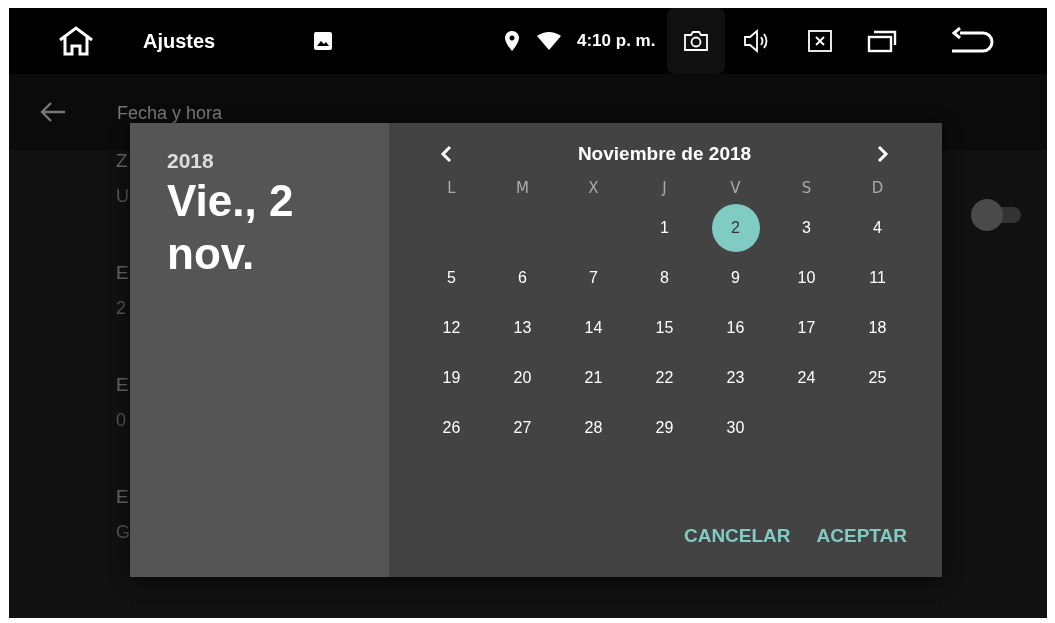 This screenshot has height=623, width=1055. I want to click on dialog-action-button: CANCELAR, so click(737, 536).